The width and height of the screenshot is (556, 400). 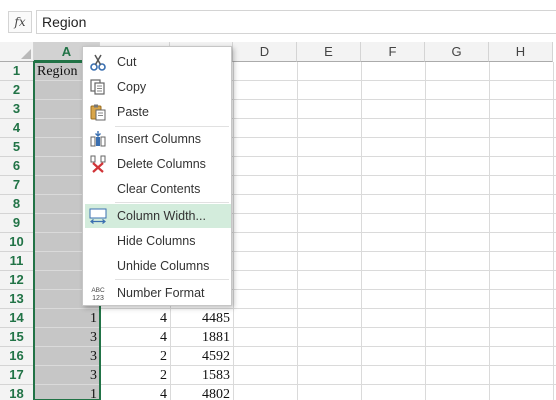 What do you see at coordinates (158, 112) in the screenshot?
I see `menu-item-paste: Paste` at bounding box center [158, 112].